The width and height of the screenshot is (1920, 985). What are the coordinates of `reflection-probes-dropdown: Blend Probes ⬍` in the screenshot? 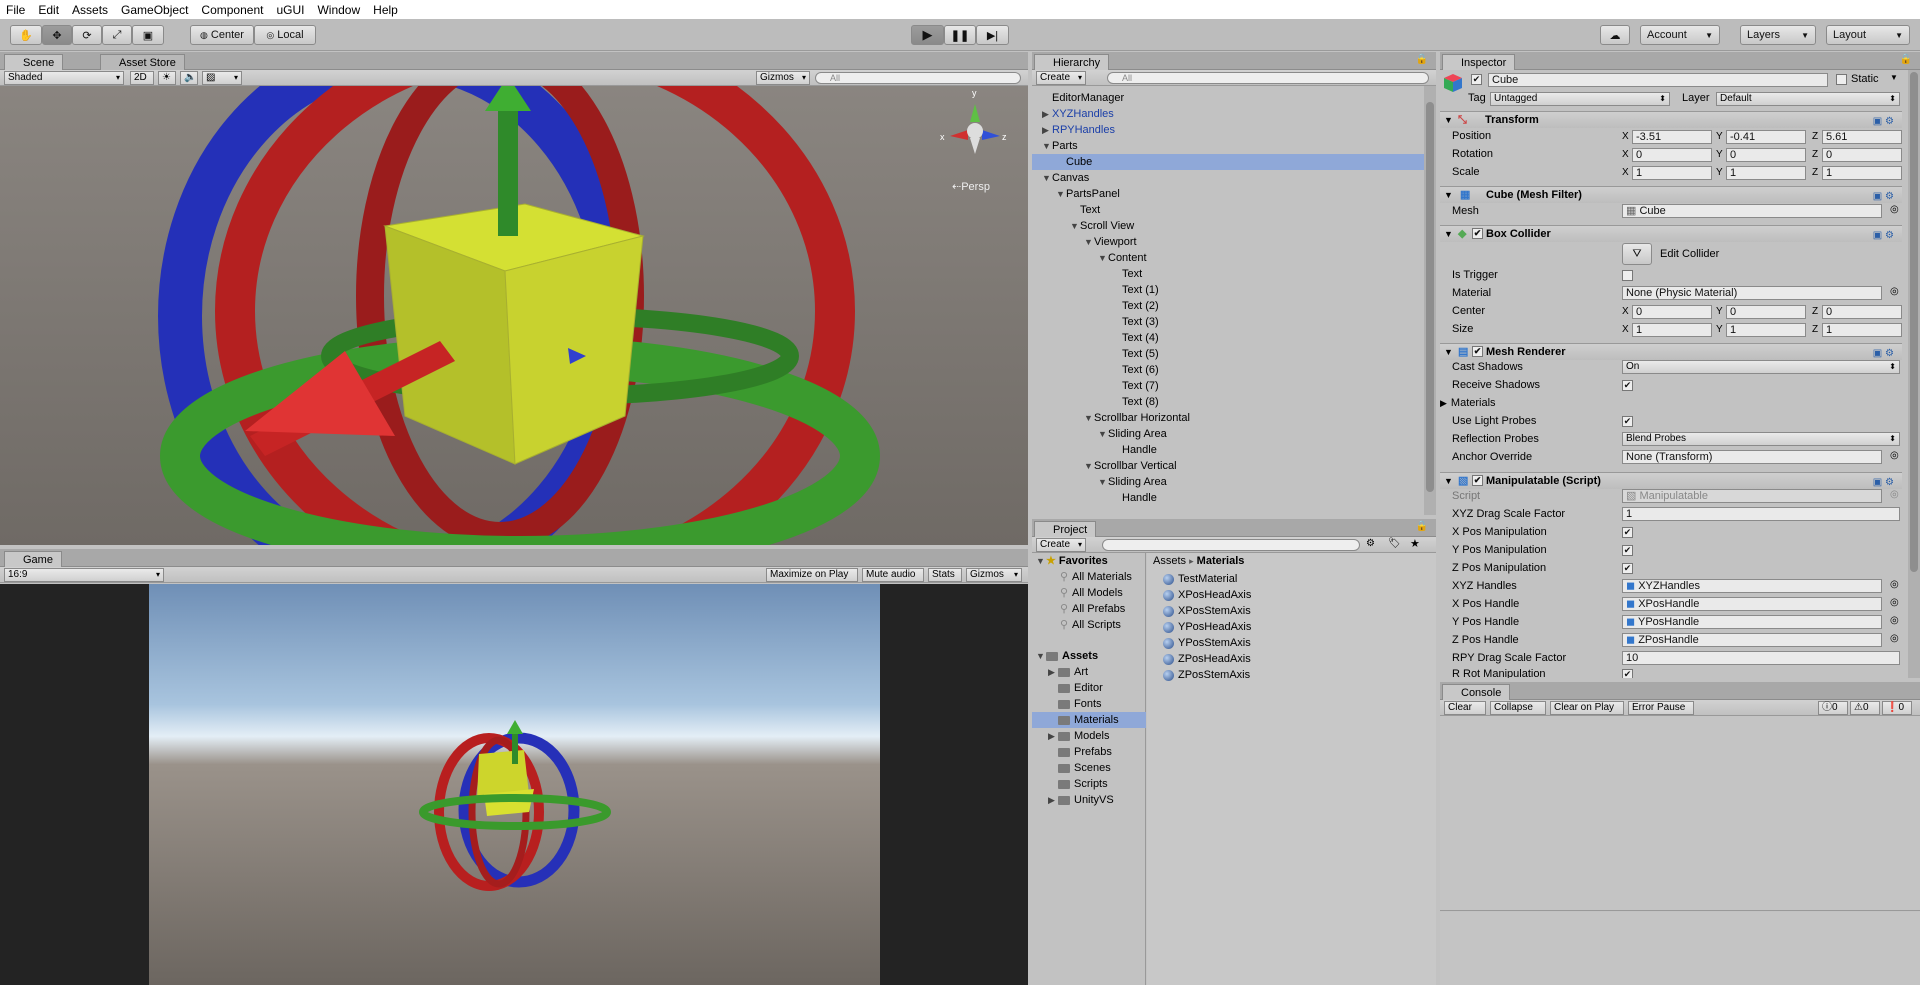 It's located at (1761, 439).